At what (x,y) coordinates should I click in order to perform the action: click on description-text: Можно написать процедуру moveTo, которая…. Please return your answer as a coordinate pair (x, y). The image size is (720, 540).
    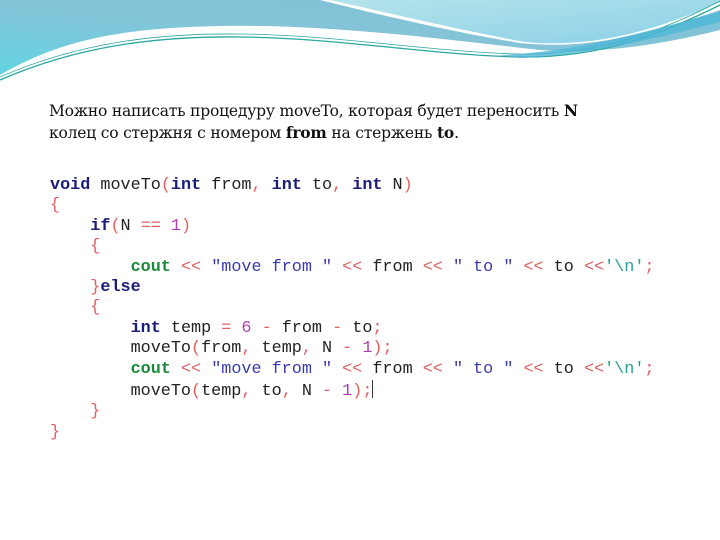
    Looking at the image, I should click on (339, 122).